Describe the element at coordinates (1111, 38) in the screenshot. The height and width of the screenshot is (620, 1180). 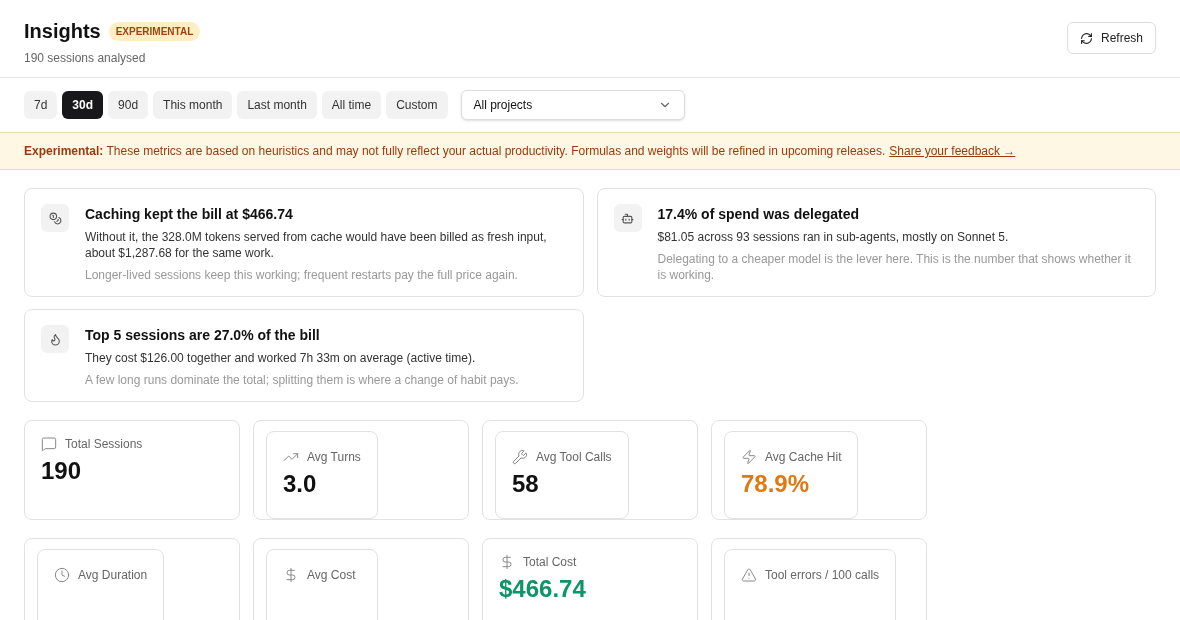
I see `refresh-button: Refresh` at that location.